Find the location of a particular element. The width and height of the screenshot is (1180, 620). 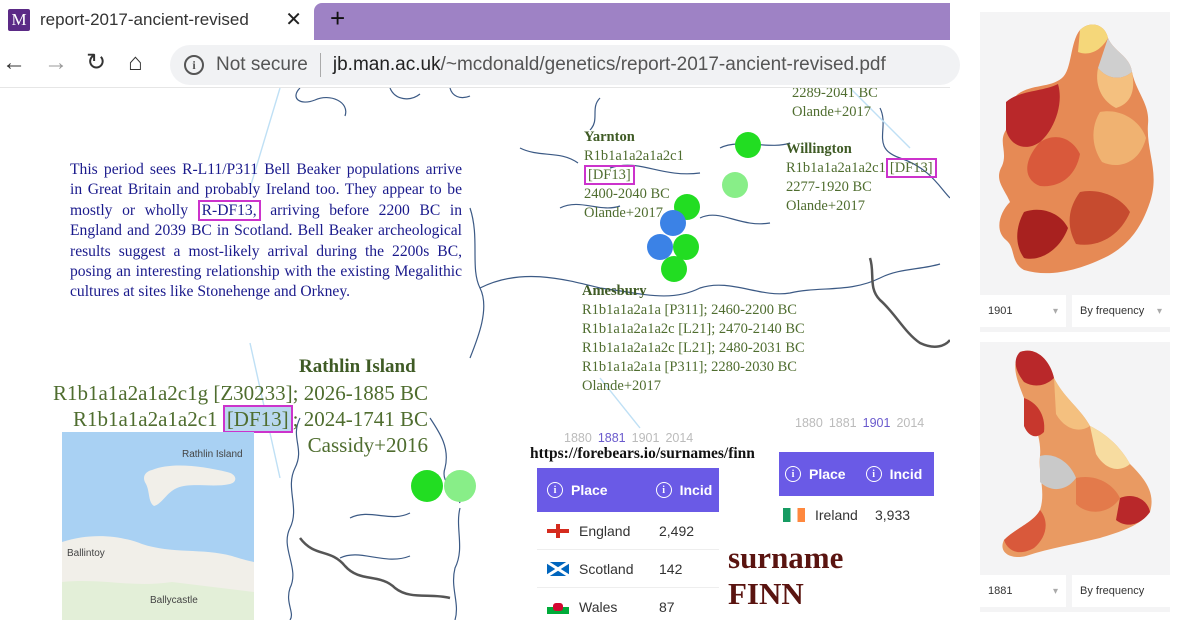

year-value: 1901 is located at coordinates (1000, 311).